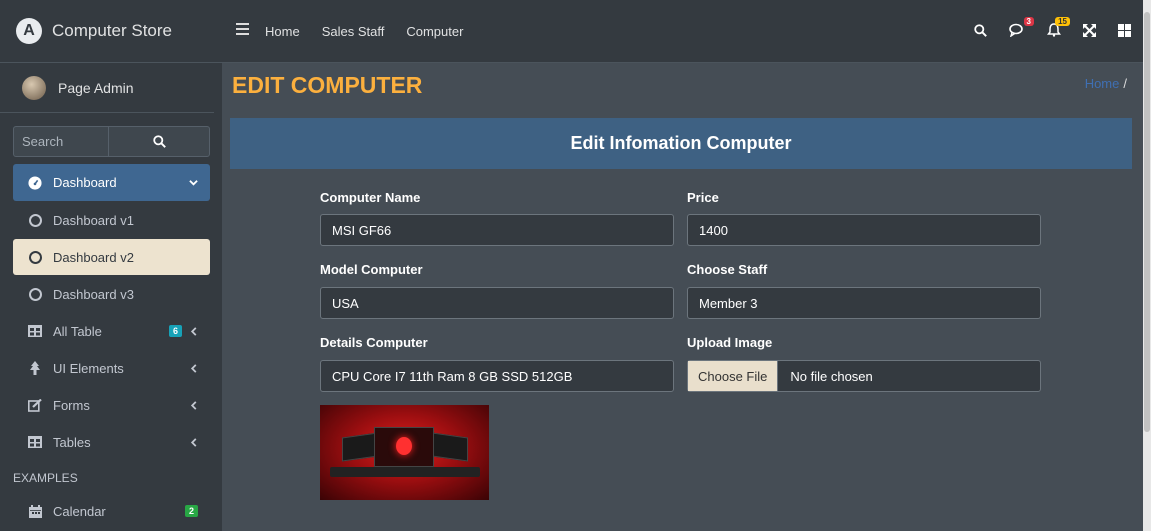  What do you see at coordinates (35, 368) in the screenshot?
I see `tree-icon` at bounding box center [35, 368].